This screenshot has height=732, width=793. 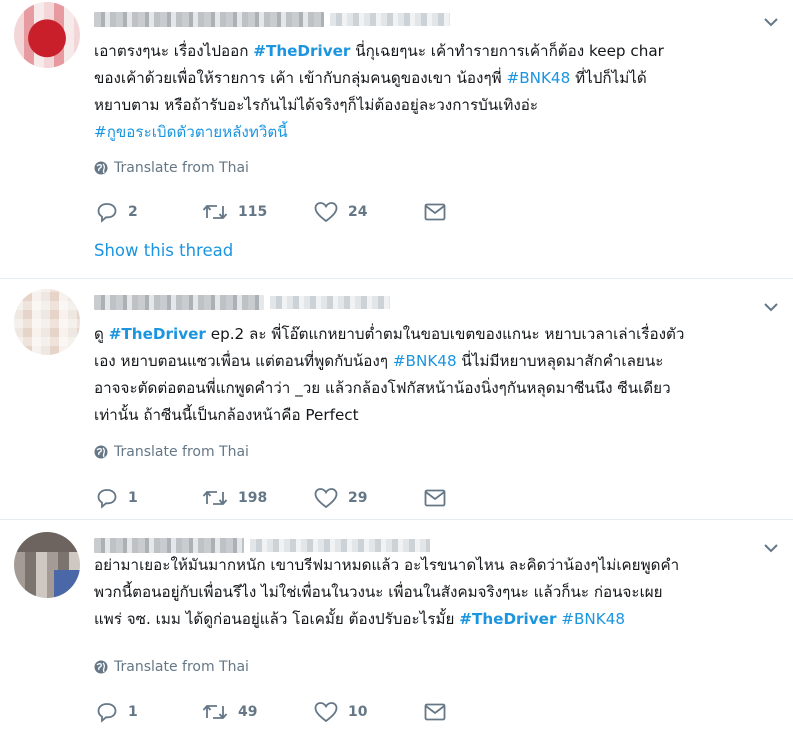 What do you see at coordinates (253, 498) in the screenshot?
I see `retweet-count: 198` at bounding box center [253, 498].